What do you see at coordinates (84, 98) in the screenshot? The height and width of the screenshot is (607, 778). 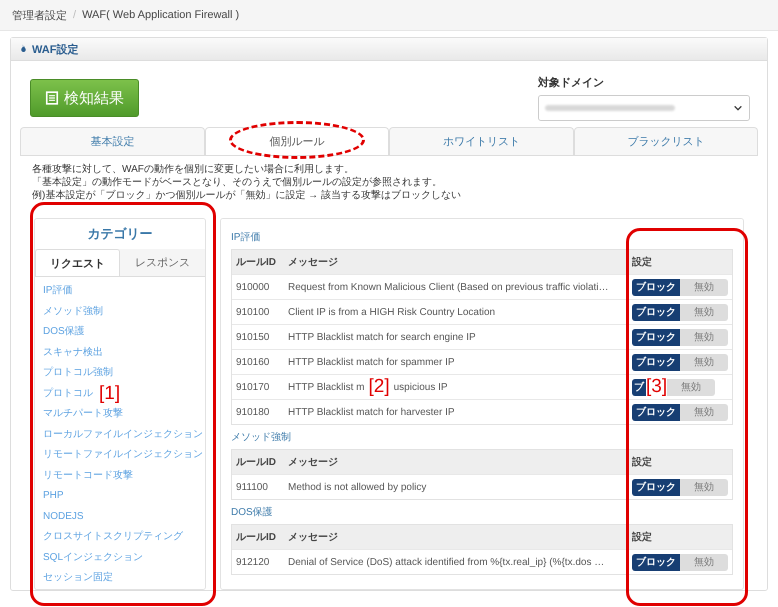 I see `detection-results-button: 検知結果` at bounding box center [84, 98].